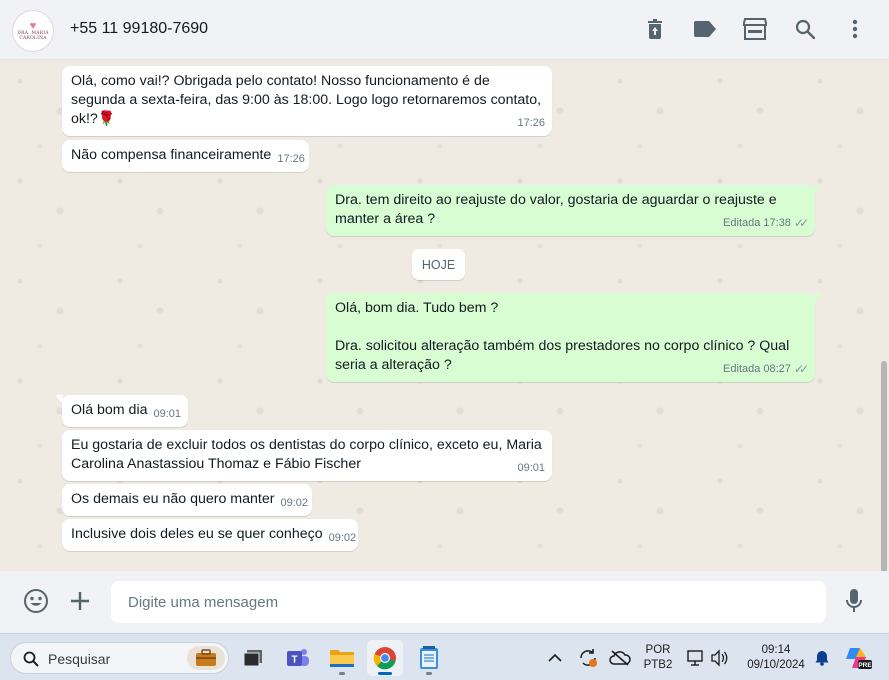 This screenshot has width=889, height=680. What do you see at coordinates (777, 369) in the screenshot?
I see `message-time: 08:27` at bounding box center [777, 369].